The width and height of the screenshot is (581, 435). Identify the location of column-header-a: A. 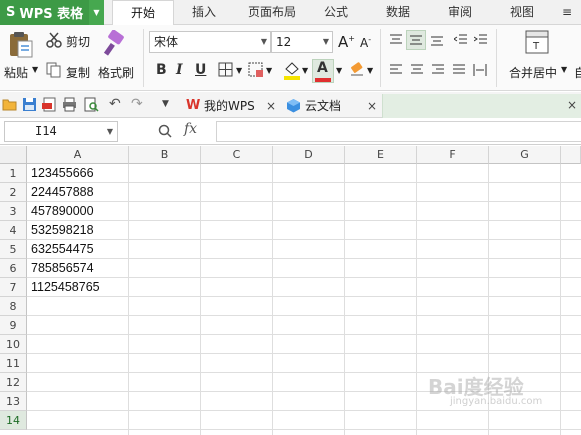
(78, 155).